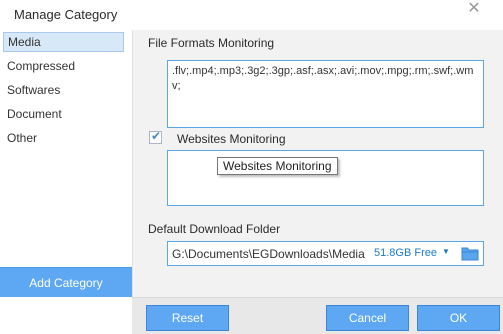  I want to click on sidebar-item-other: Other, so click(63, 138).